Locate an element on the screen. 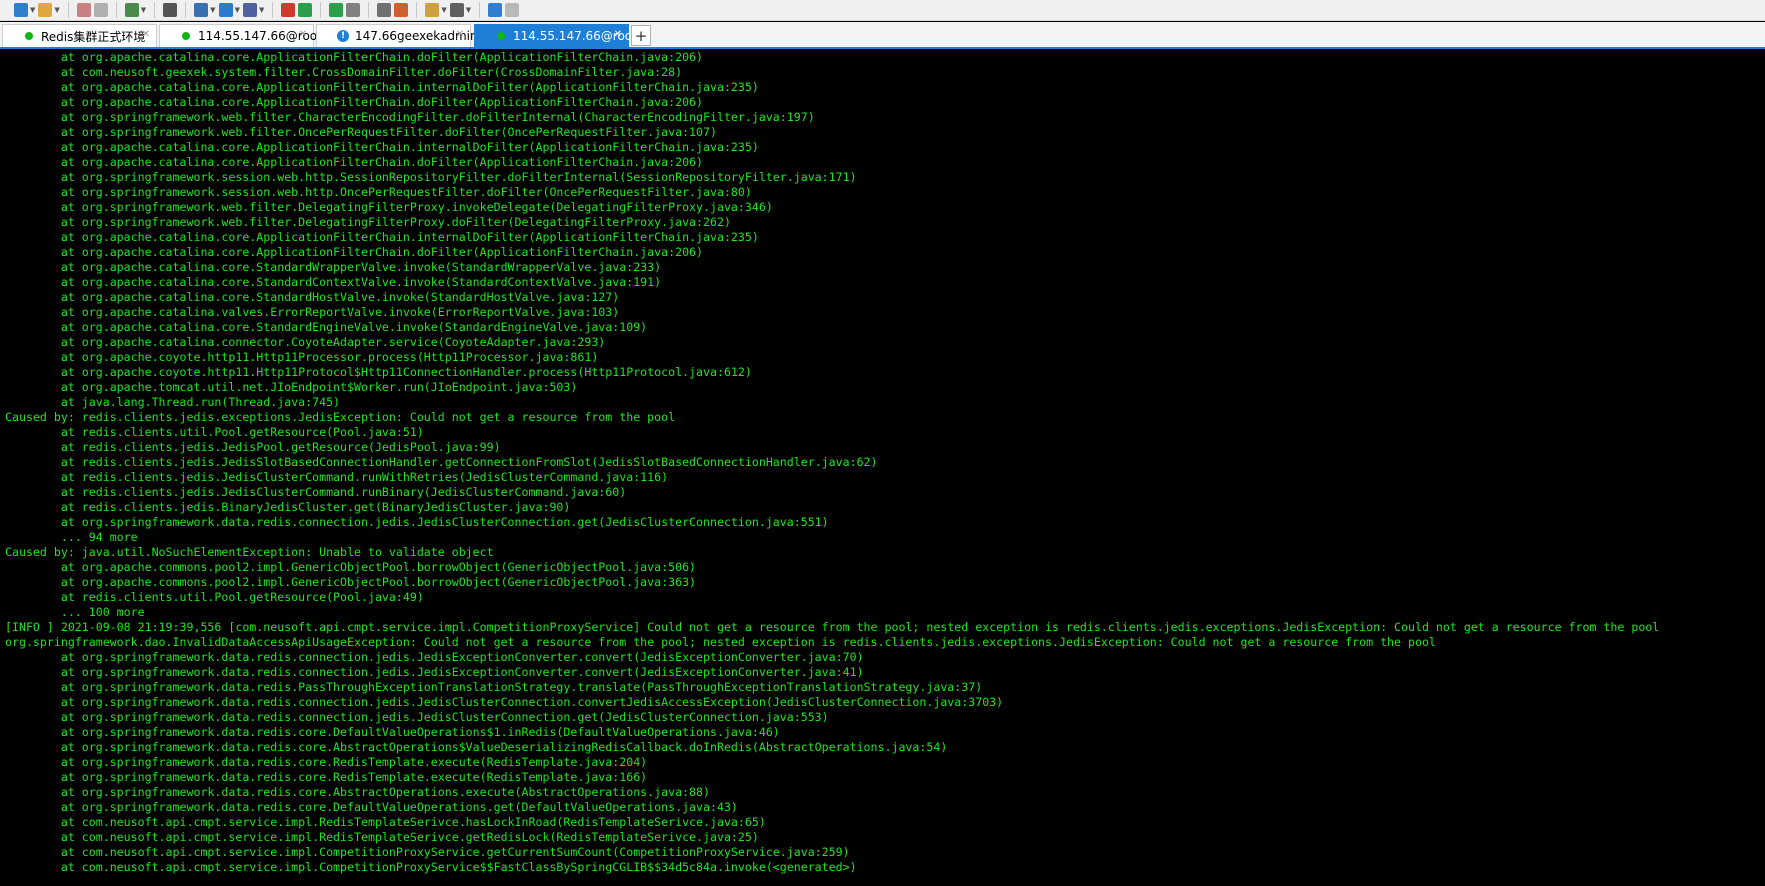 The image size is (1765, 886). fullscreen-icon is located at coordinates (336, 10).